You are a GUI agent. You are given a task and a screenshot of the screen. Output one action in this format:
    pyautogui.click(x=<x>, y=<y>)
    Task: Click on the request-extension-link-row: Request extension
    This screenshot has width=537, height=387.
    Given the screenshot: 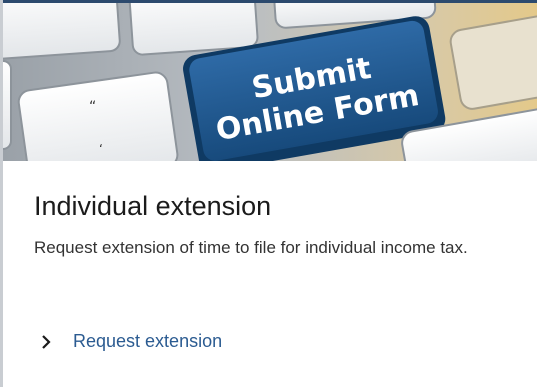 What is the action you would take?
    pyautogui.click(x=131, y=341)
    